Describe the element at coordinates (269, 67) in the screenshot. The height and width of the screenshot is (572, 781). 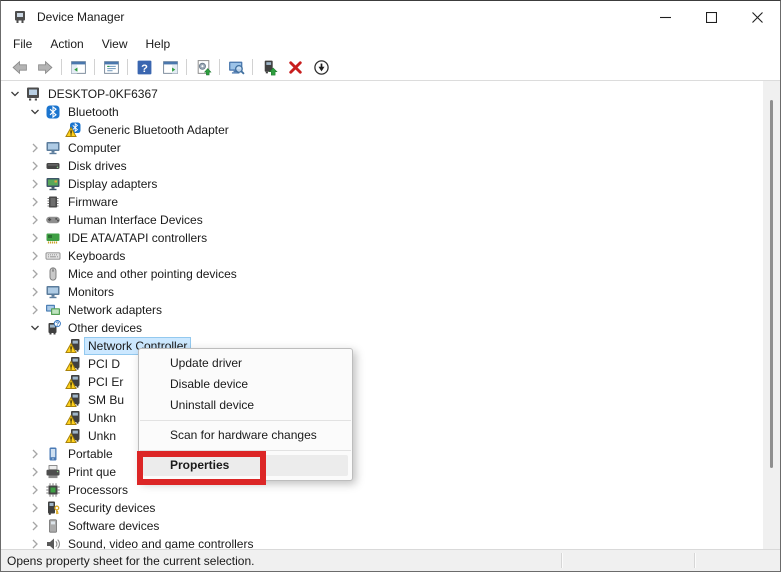
I see `update-device-drivers-button` at that location.